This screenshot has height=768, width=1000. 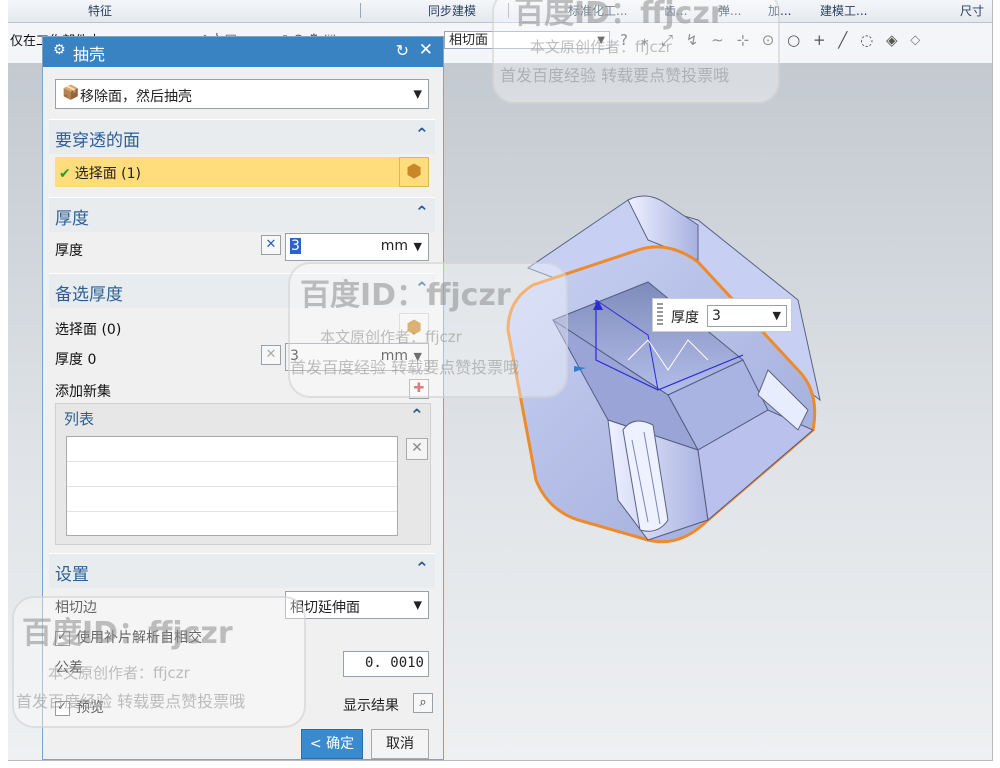 I want to click on ribbon-group-dimension: 尺寸, so click(x=972, y=10).